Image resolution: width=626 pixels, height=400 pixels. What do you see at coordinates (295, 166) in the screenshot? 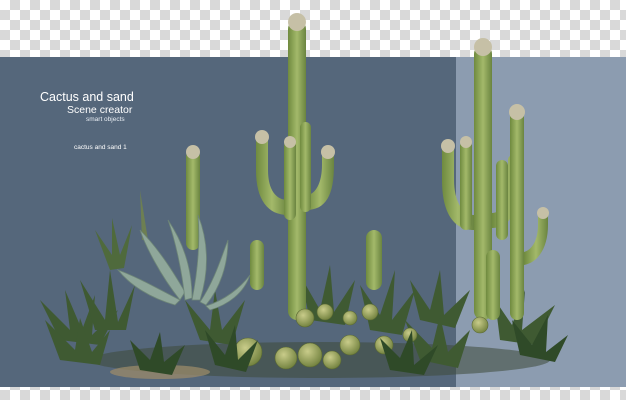
I see `saguaro-cactus-center` at bounding box center [295, 166].